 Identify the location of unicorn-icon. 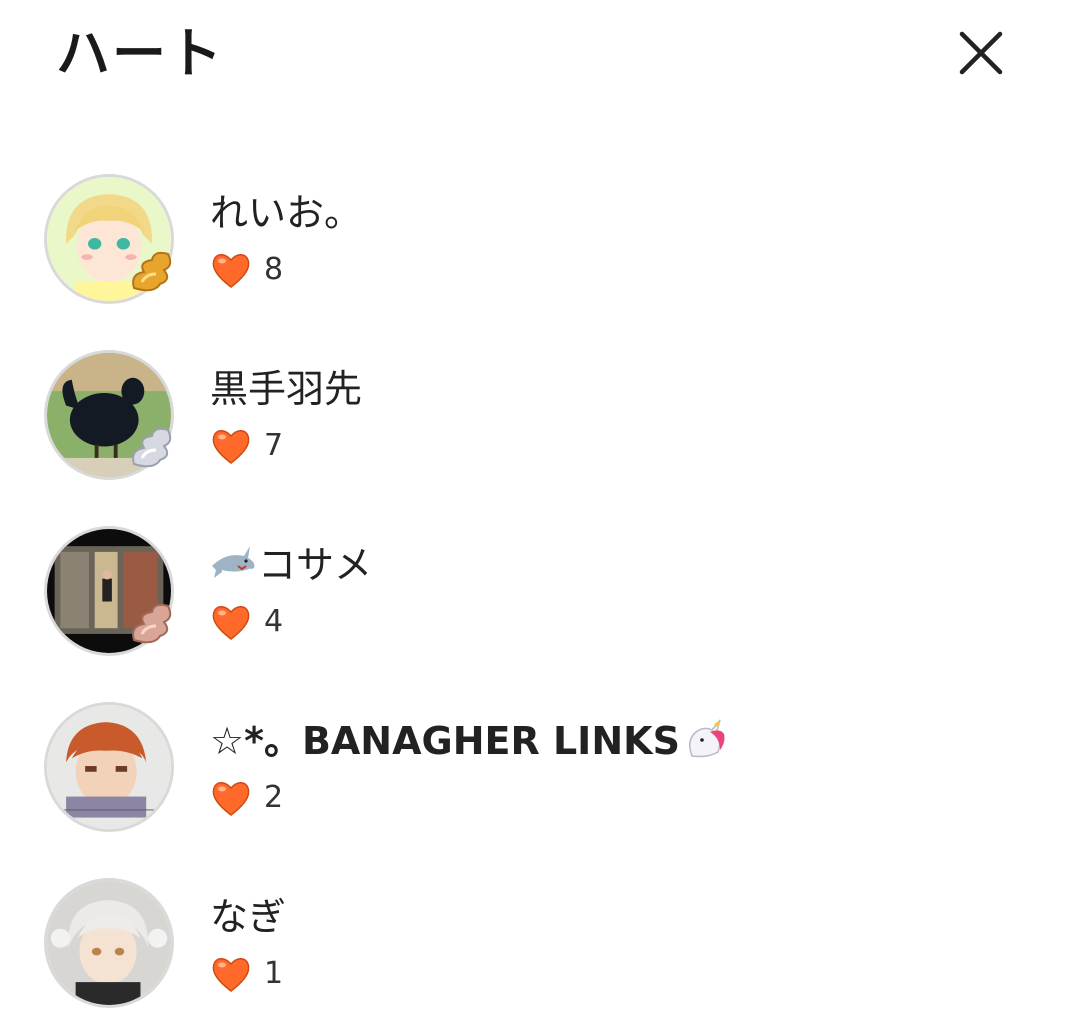
(704, 738).